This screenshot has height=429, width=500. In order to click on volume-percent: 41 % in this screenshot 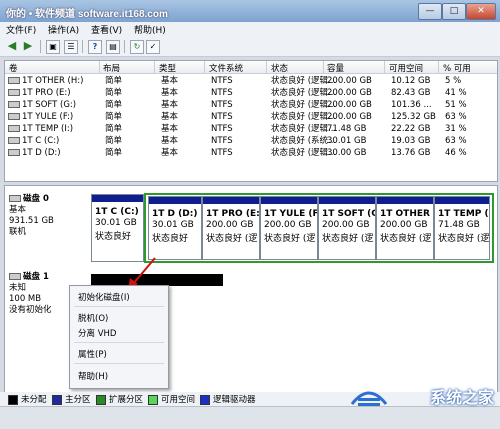, I will do `click(456, 93)`.